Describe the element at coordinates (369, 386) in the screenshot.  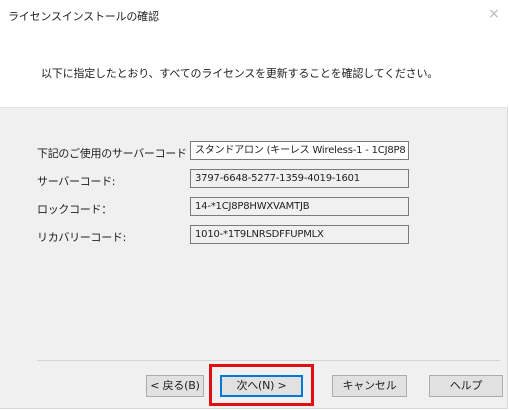
I see `cancel-button: キャンセル` at that location.